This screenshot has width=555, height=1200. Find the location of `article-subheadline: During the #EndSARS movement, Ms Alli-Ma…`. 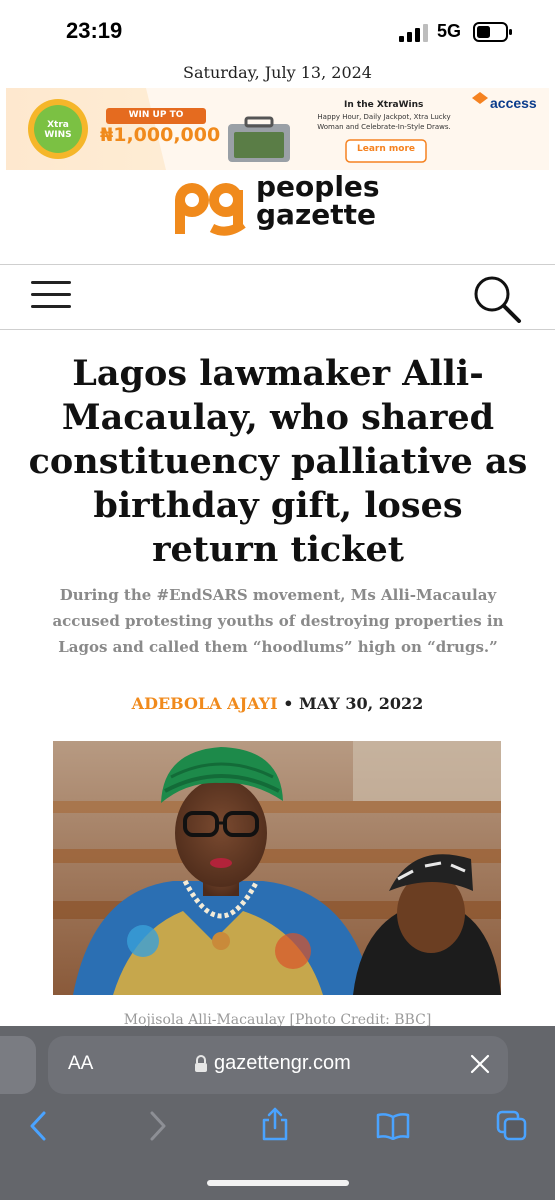

article-subheadline: During the #EndSARS movement, Ms Alli-Ma… is located at coordinates (278, 621).